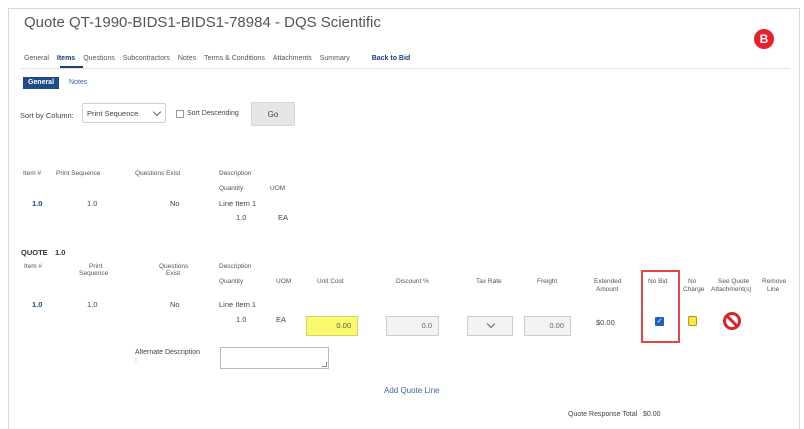 The width and height of the screenshot is (804, 429). What do you see at coordinates (547, 326) in the screenshot?
I see `freight-input: 0.00` at bounding box center [547, 326].